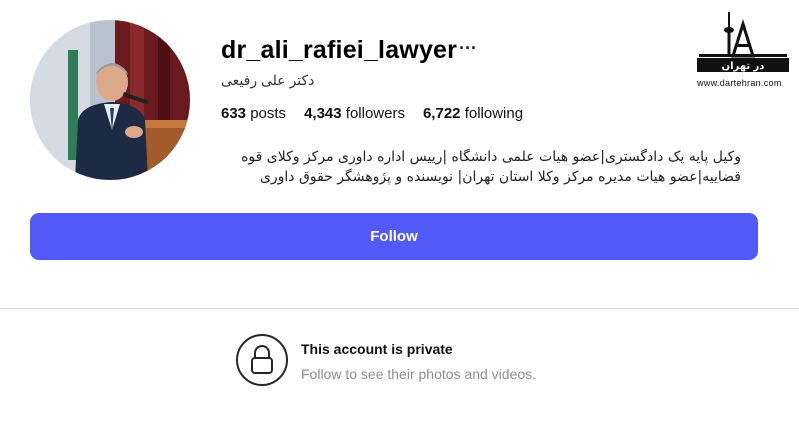 The height and width of the screenshot is (445, 799). I want to click on followers-stat: 4,343 followers, so click(354, 113).